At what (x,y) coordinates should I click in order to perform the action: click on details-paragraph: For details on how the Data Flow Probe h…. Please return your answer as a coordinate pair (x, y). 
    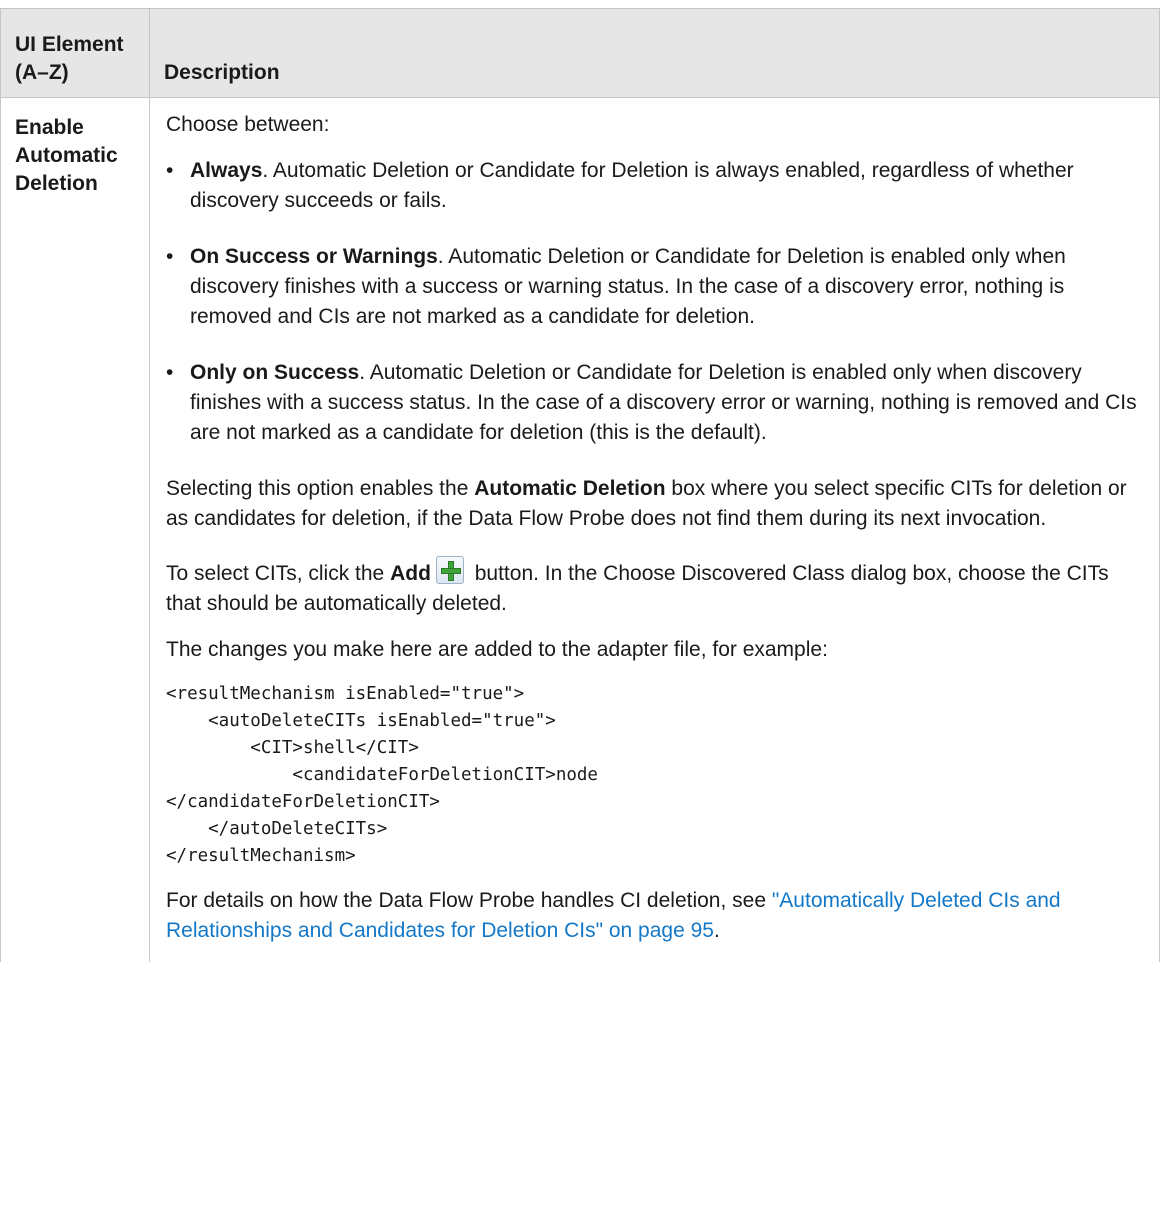
    Looking at the image, I should click on (654, 916).